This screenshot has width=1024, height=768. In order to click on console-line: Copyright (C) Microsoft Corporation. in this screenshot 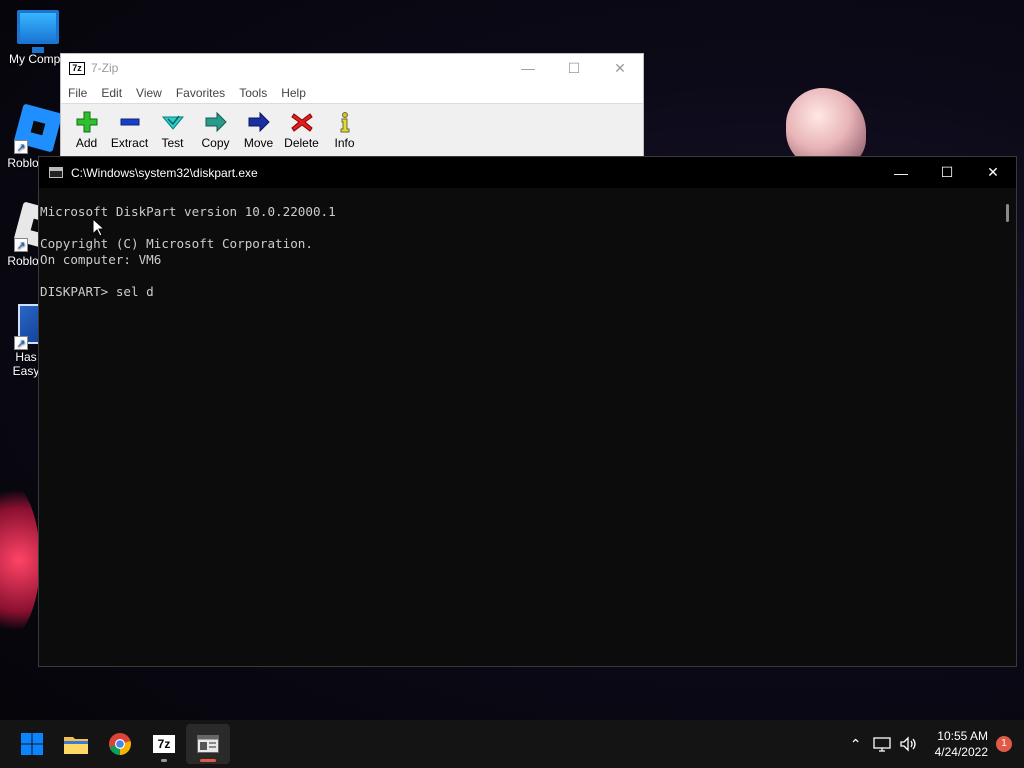, I will do `click(176, 243)`.